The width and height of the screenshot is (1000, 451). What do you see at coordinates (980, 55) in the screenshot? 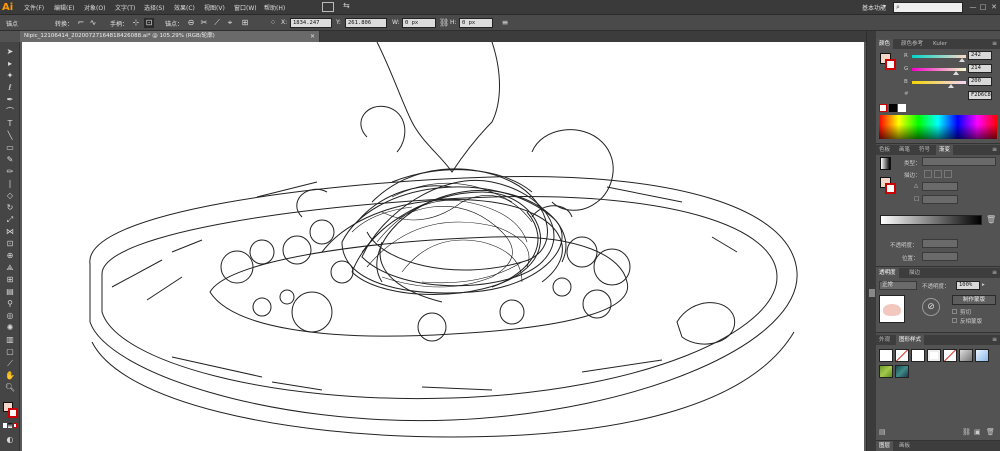
I see `r-value-field: 242` at bounding box center [980, 55].